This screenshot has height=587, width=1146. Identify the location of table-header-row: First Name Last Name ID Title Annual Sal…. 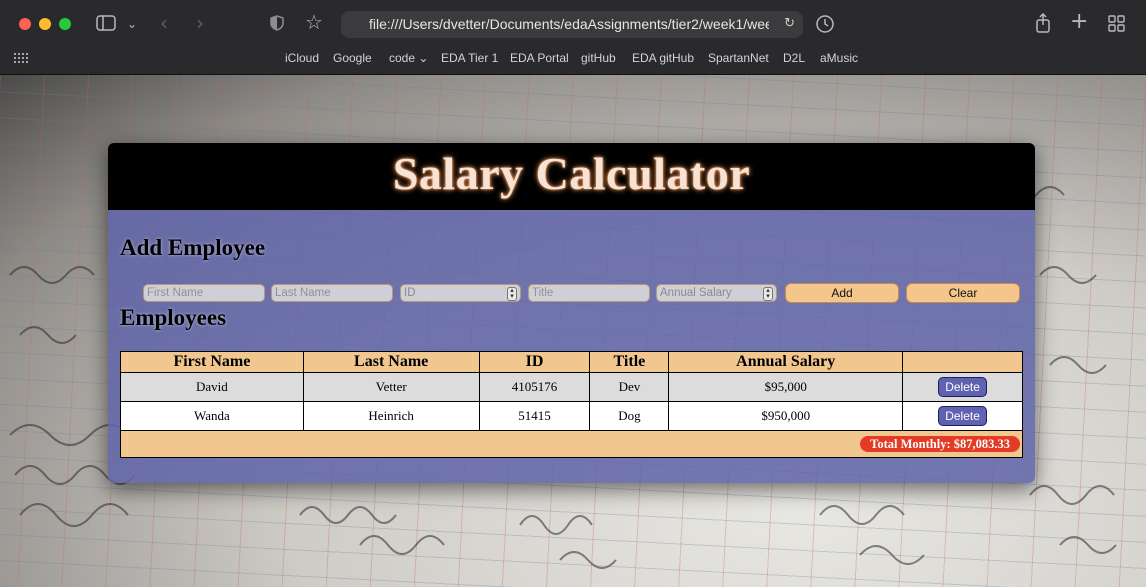
(571, 362).